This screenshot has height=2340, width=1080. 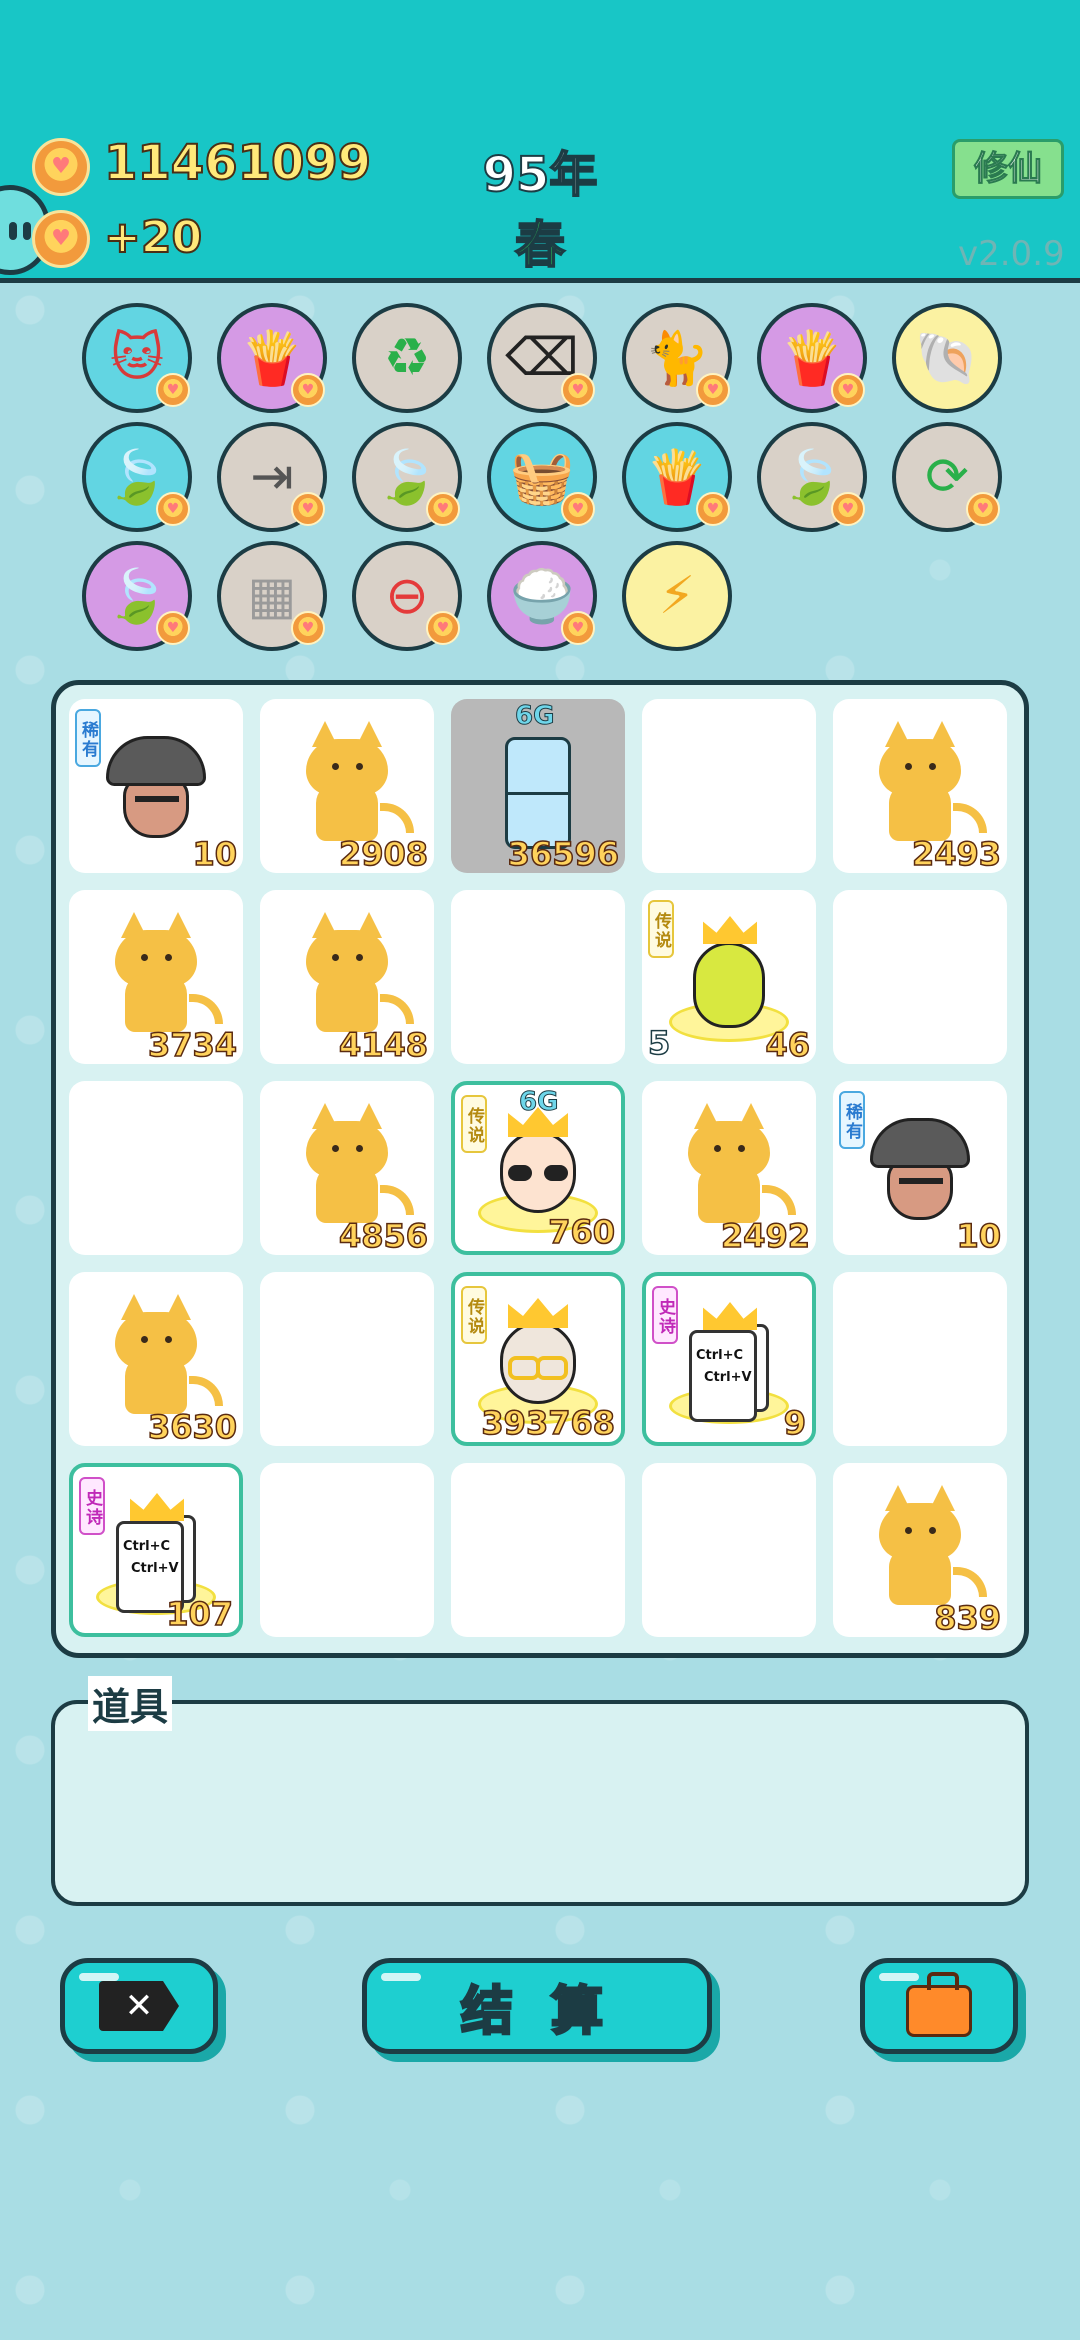 What do you see at coordinates (677, 596) in the screenshot?
I see `lightning-icon: ⚡` at bounding box center [677, 596].